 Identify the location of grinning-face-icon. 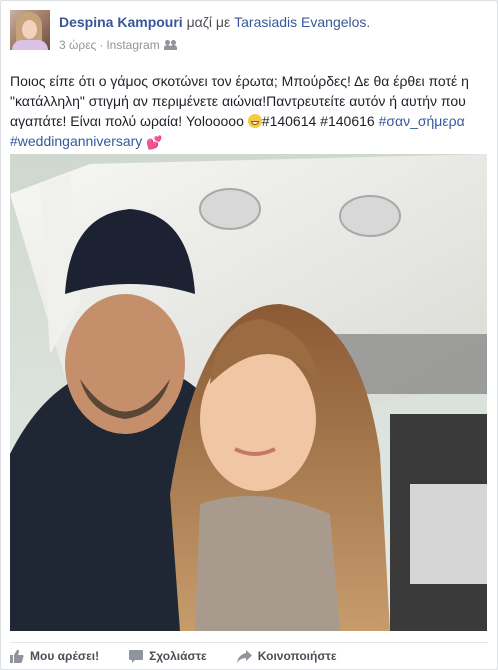
(254, 121).